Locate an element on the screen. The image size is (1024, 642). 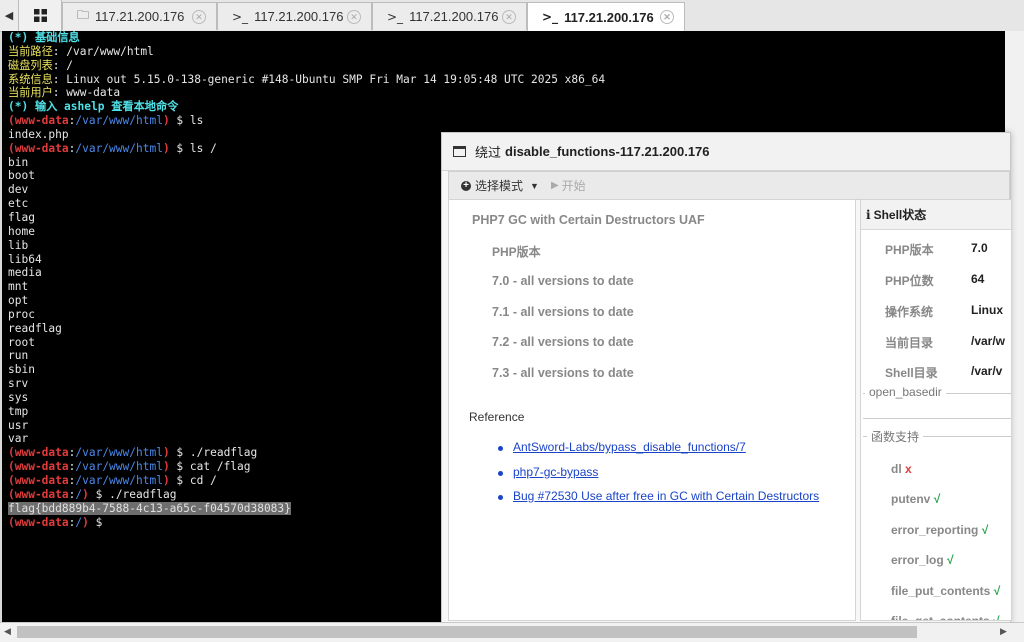
start-button: ▶ 开始 is located at coordinates (568, 185).